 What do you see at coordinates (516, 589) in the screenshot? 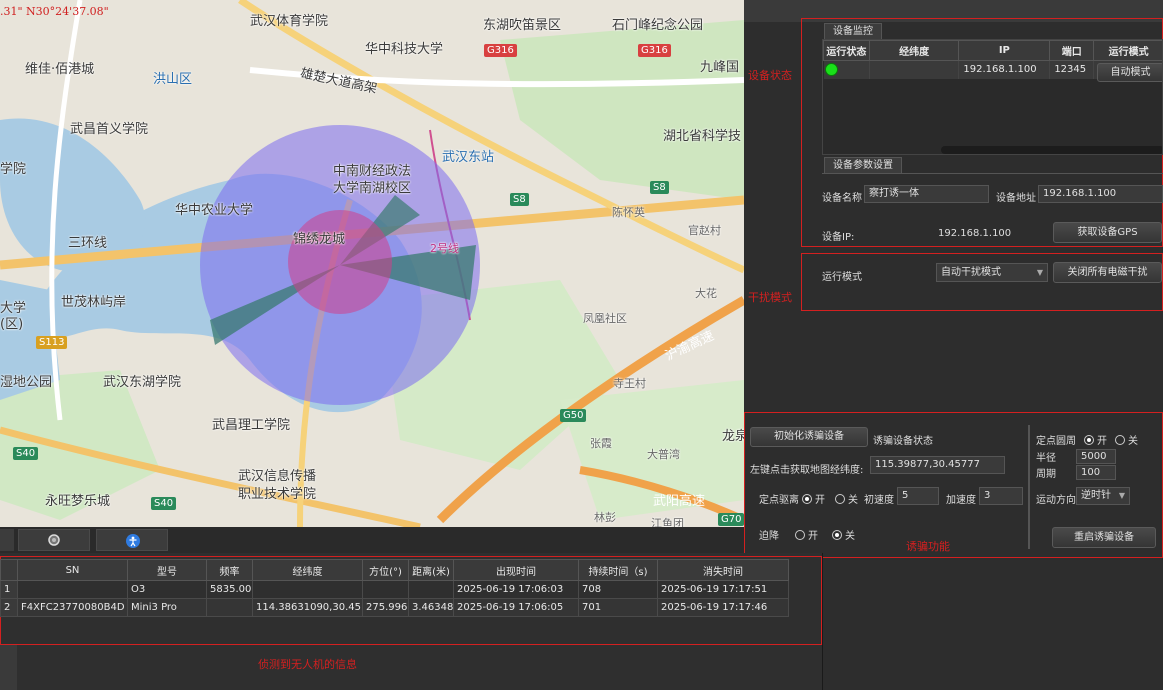
I see `table-cell: 2025-06-19 17:06:03` at bounding box center [516, 589].